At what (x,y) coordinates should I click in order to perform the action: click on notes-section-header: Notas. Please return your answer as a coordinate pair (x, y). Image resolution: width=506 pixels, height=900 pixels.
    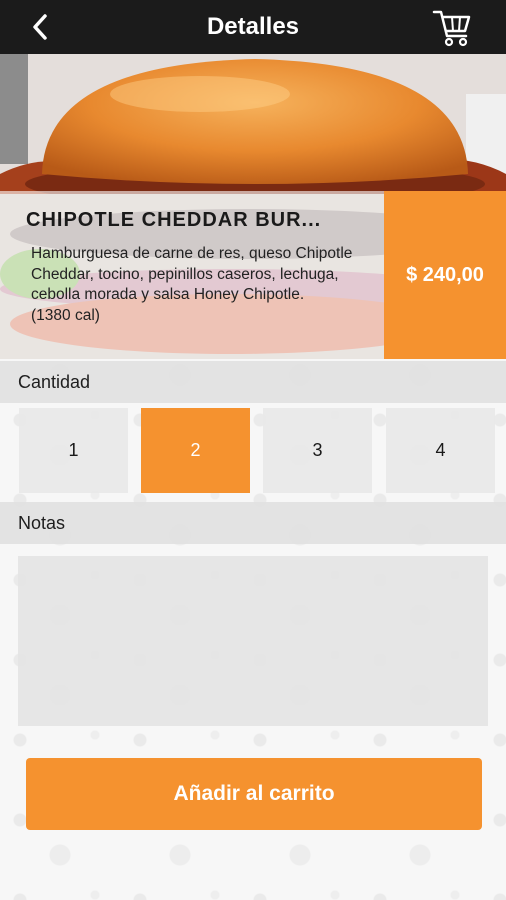
    Looking at the image, I should click on (253, 523).